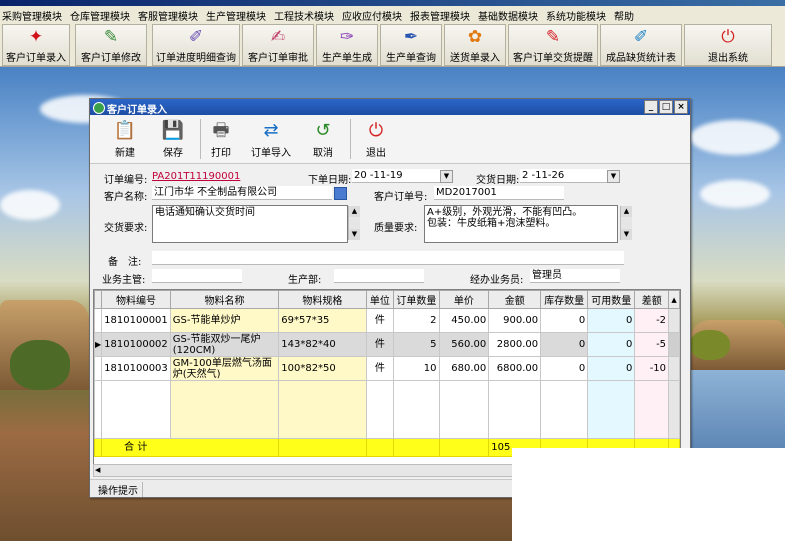  What do you see at coordinates (224, 320) in the screenshot?
I see `table-cell: GS-节能单炒炉` at bounding box center [224, 320].